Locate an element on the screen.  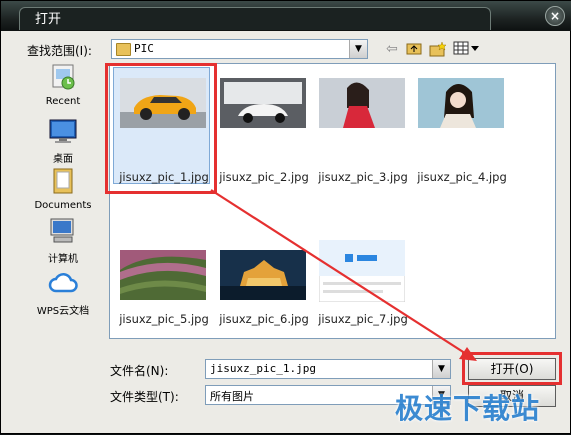
watermark: 极速下载站 is located at coordinates (468, 408).